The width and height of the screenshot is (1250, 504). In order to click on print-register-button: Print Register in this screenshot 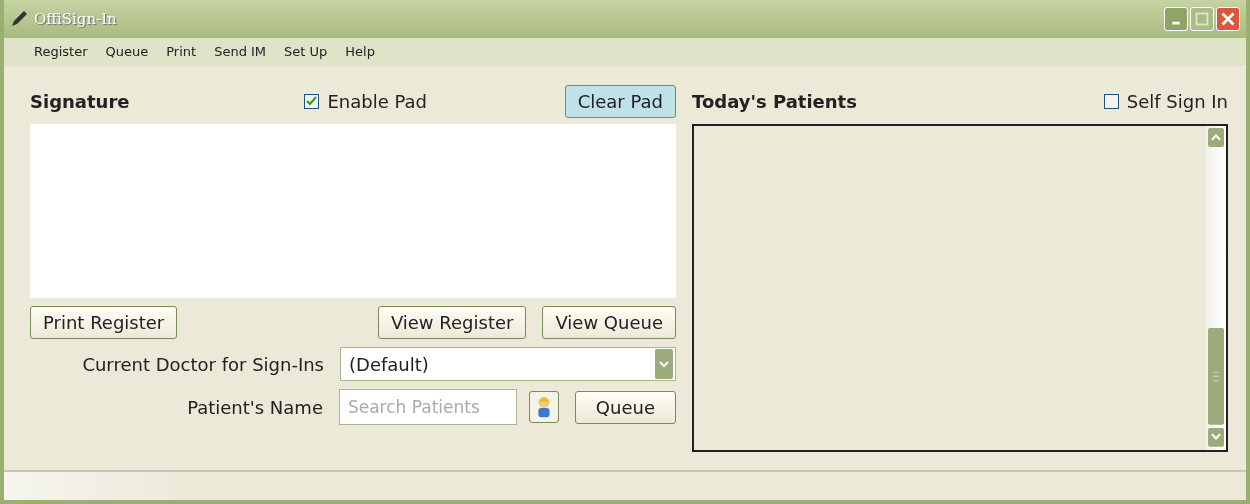, I will do `click(104, 322)`.